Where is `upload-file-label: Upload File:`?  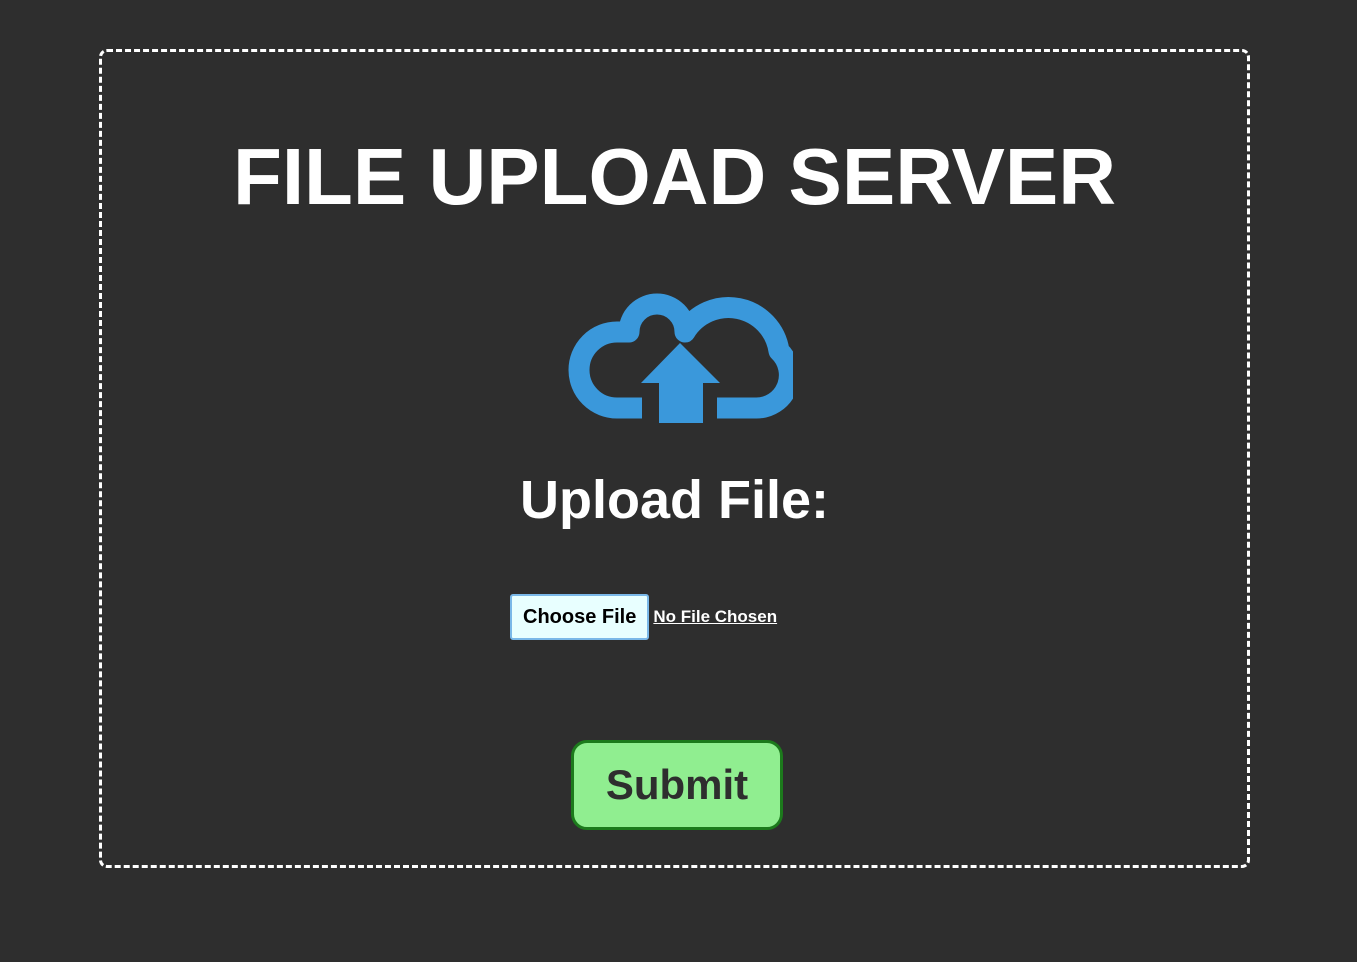 upload-file-label: Upload File: is located at coordinates (674, 500).